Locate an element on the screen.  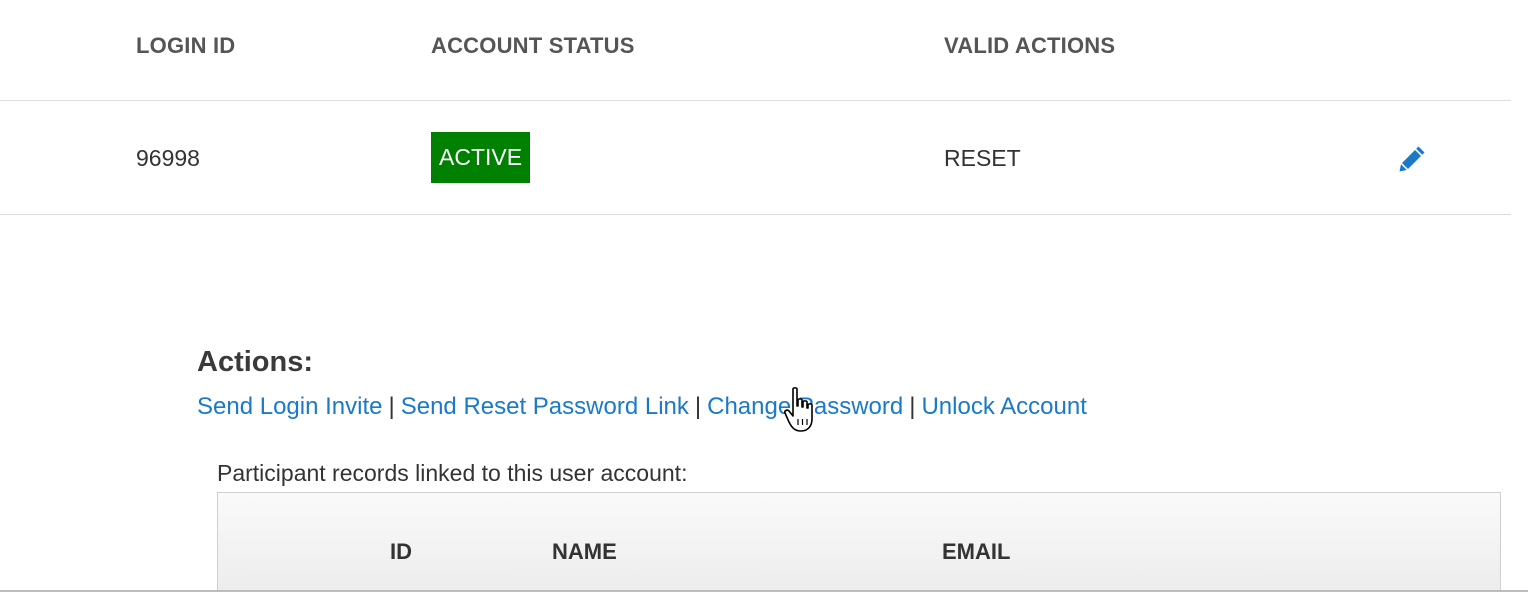
header-account-status: ACCOUNT STATUS is located at coordinates (533, 45).